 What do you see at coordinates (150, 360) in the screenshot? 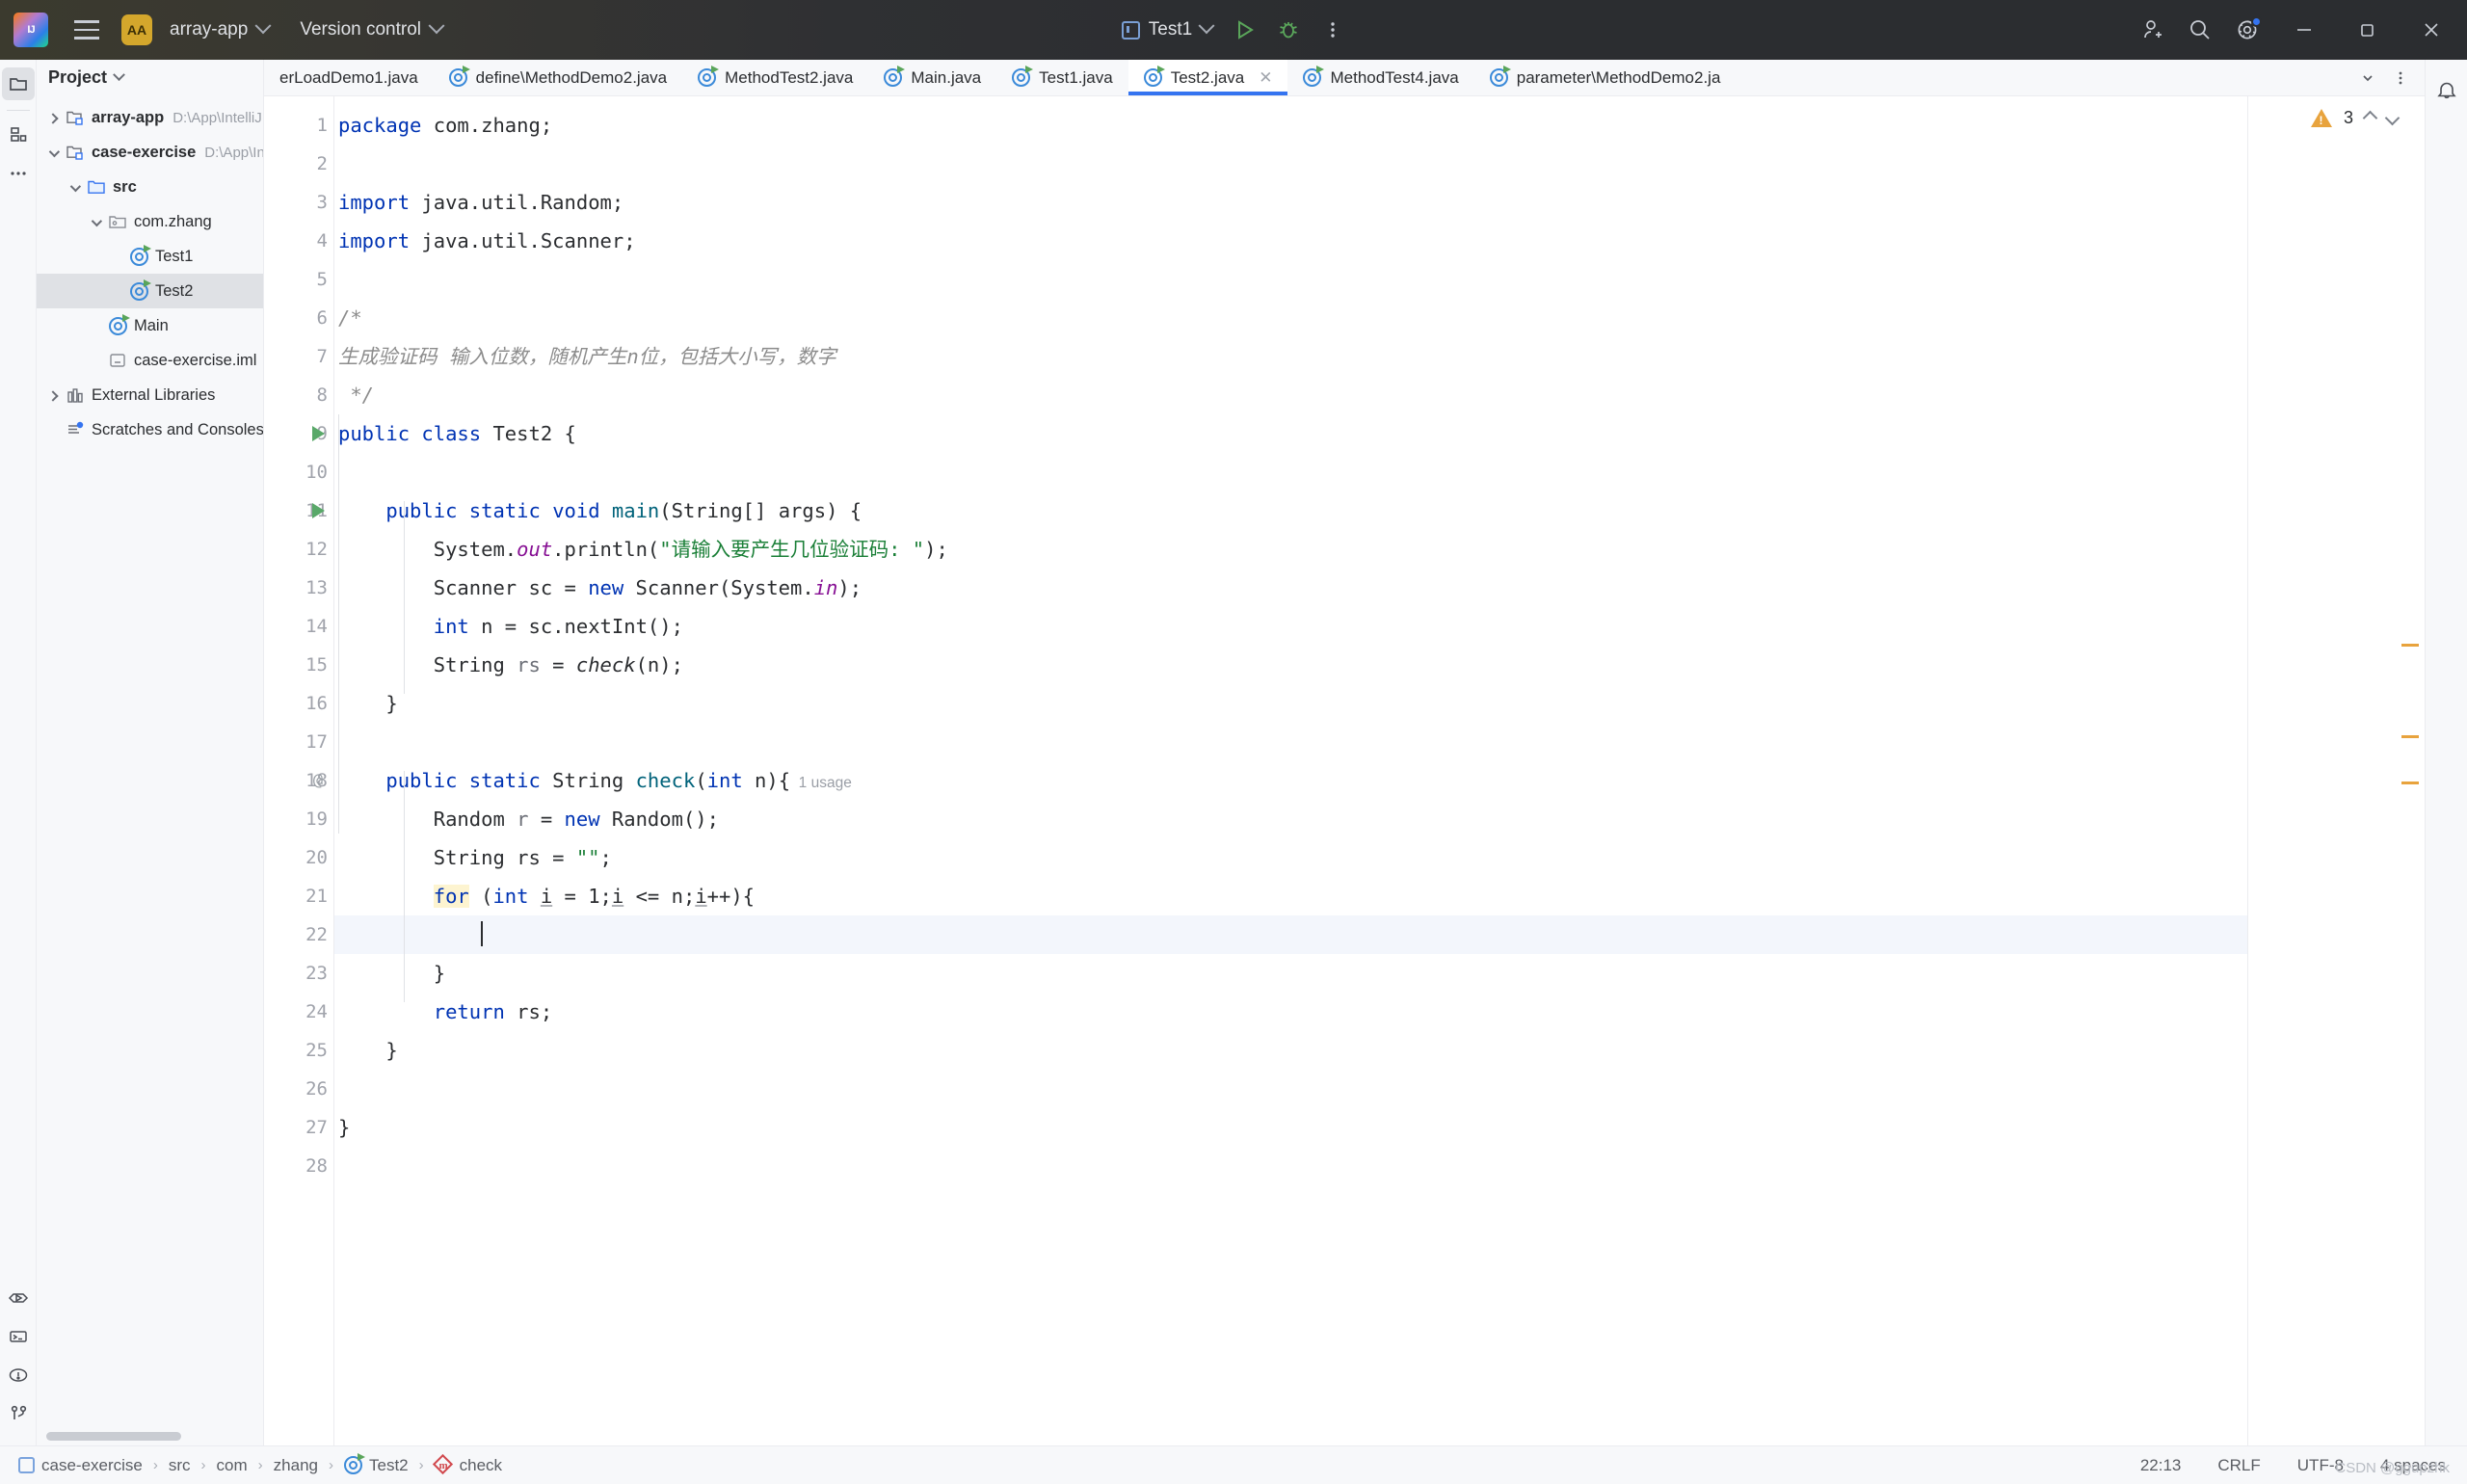
I see `tree-item-case-exercise-iml: case-exercise.iml` at bounding box center [150, 360].